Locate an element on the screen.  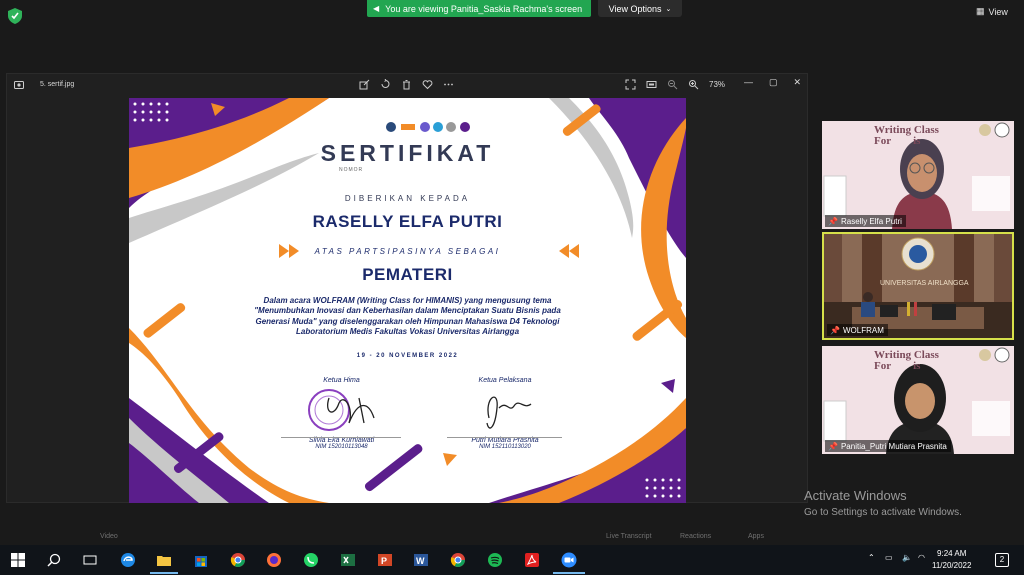
chrome-profile-icon is located at coordinates (458, 560).